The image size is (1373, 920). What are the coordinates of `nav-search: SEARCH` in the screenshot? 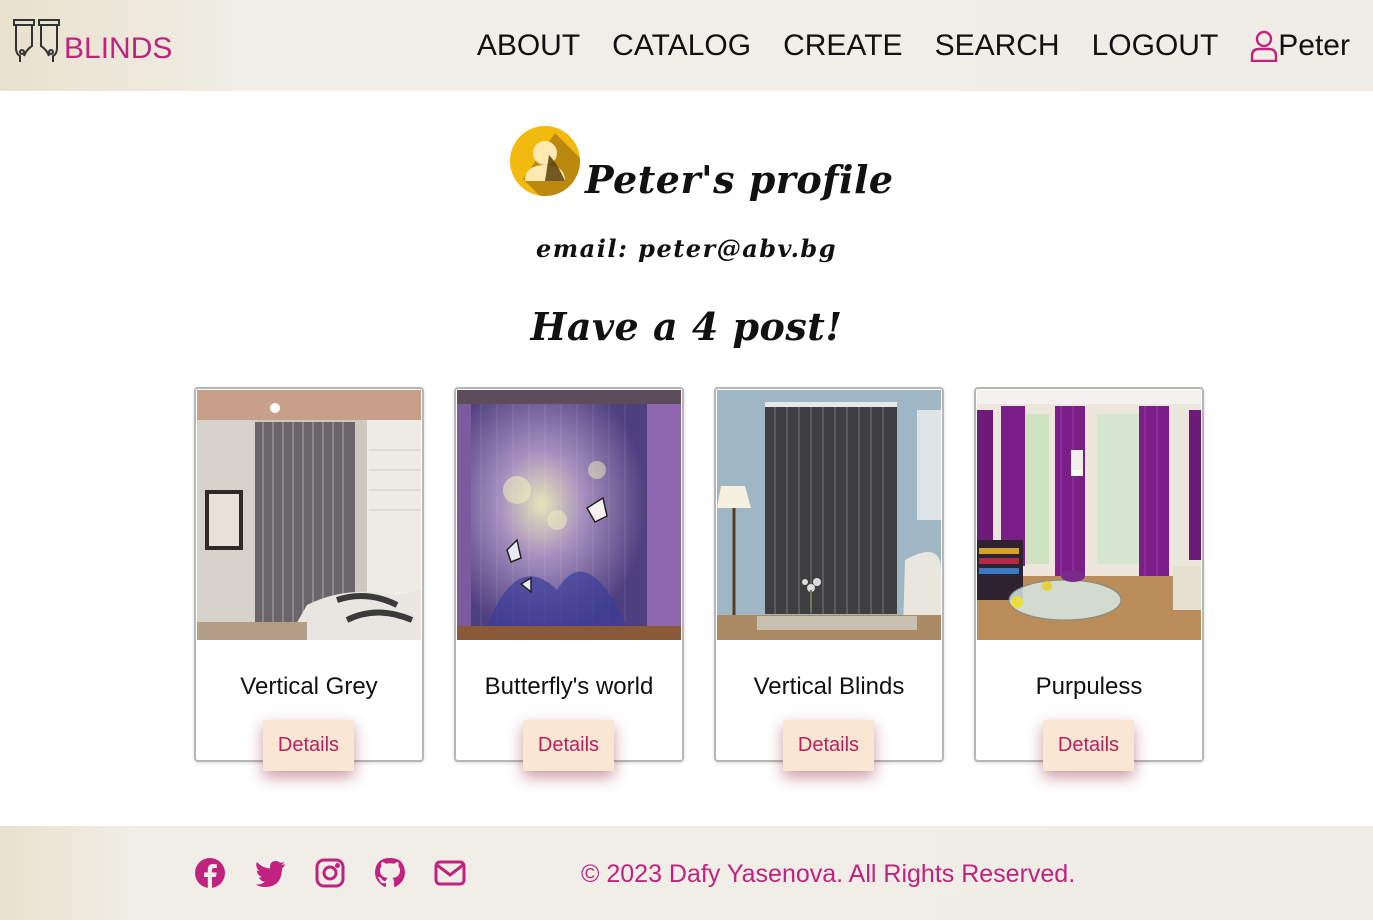 It's located at (997, 46).